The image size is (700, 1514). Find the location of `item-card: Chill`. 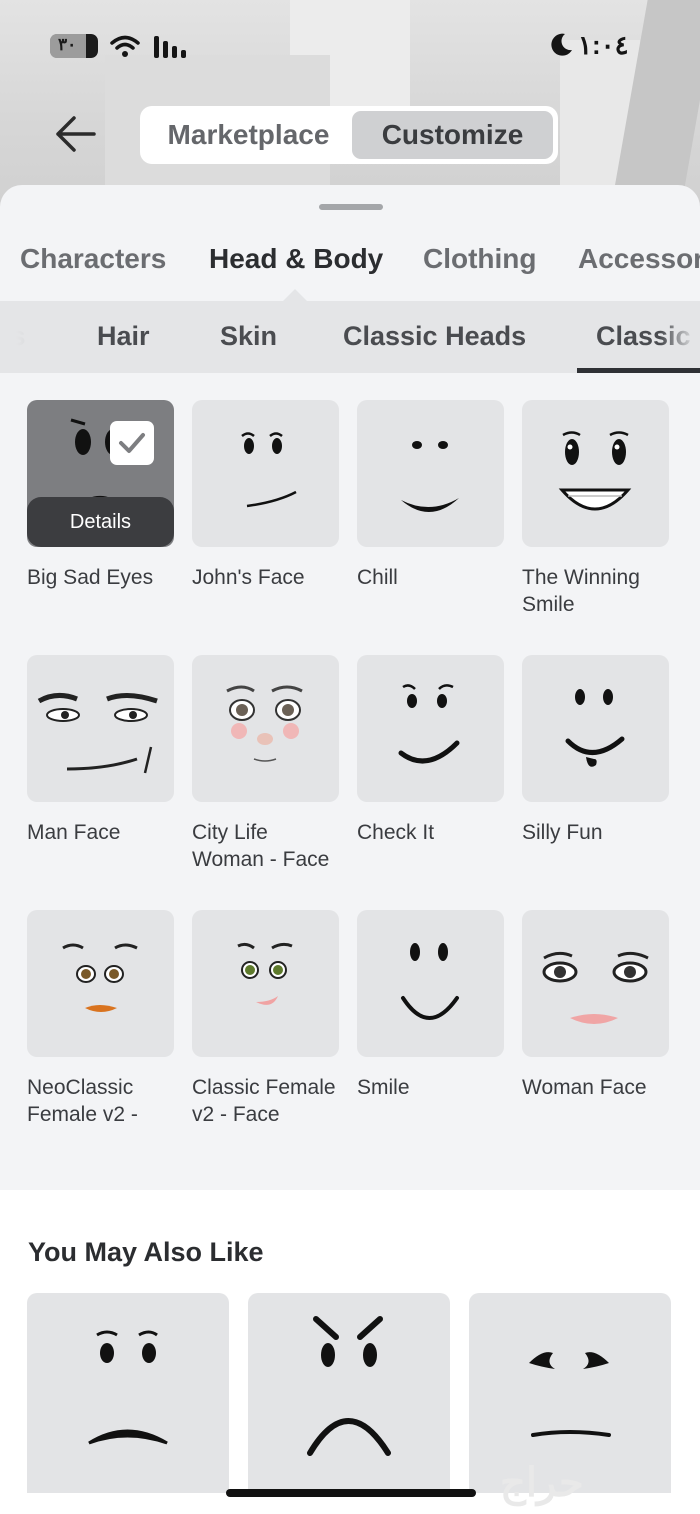

item-card: Chill is located at coordinates (432, 495).